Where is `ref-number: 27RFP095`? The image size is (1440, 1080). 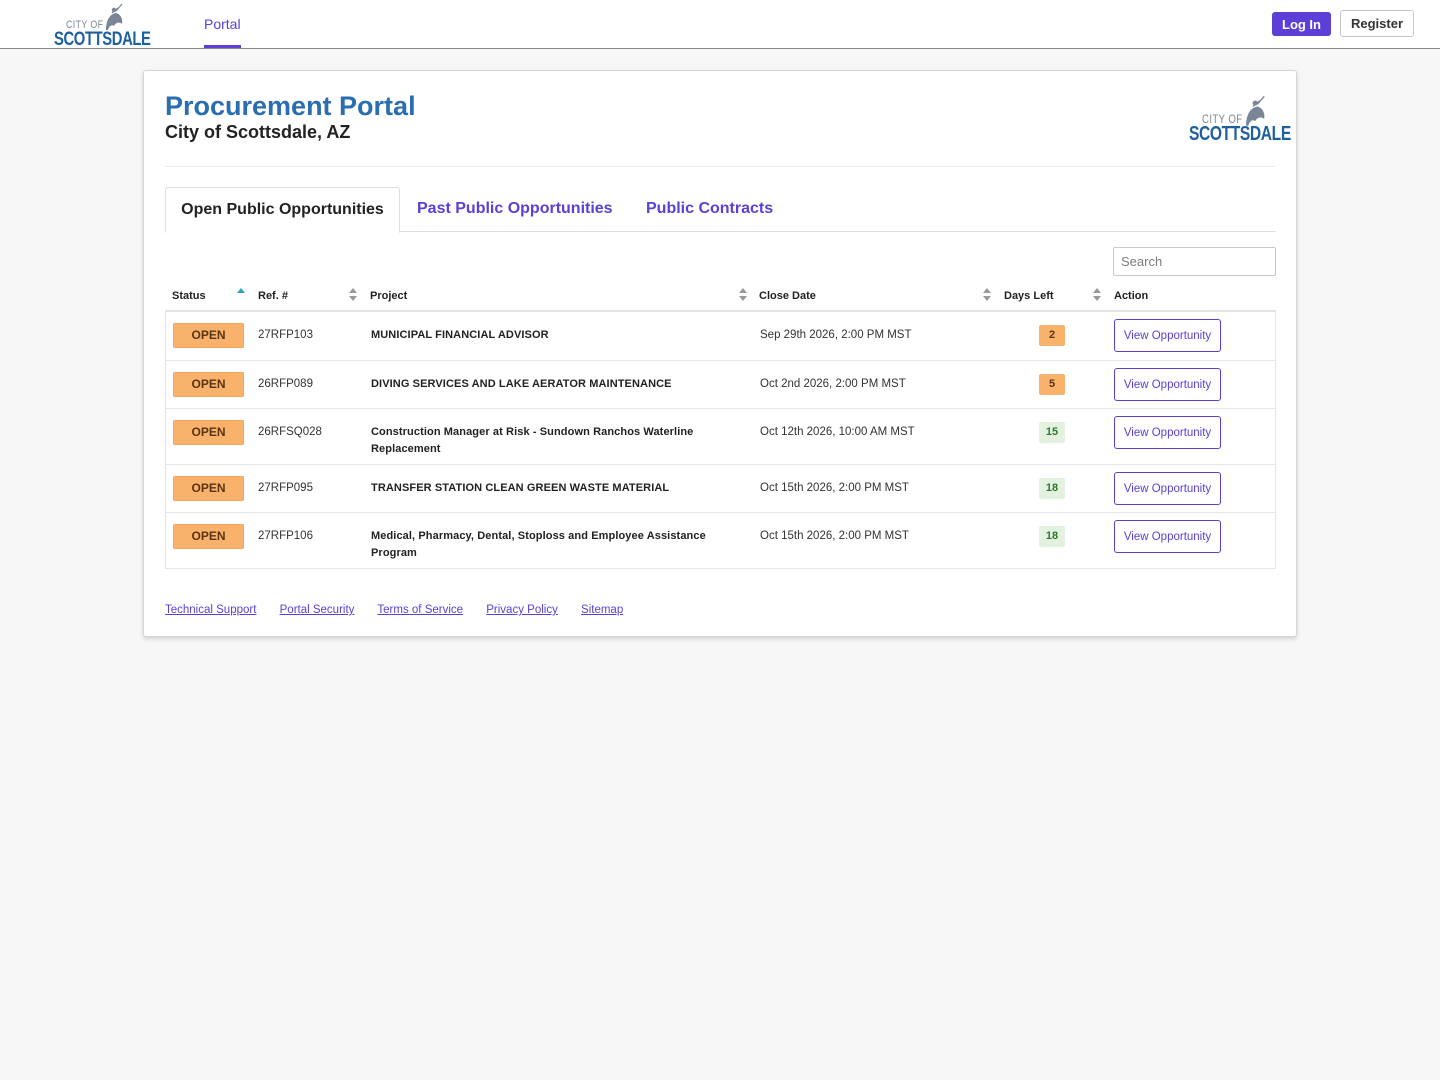 ref-number: 27RFP095 is located at coordinates (285, 488).